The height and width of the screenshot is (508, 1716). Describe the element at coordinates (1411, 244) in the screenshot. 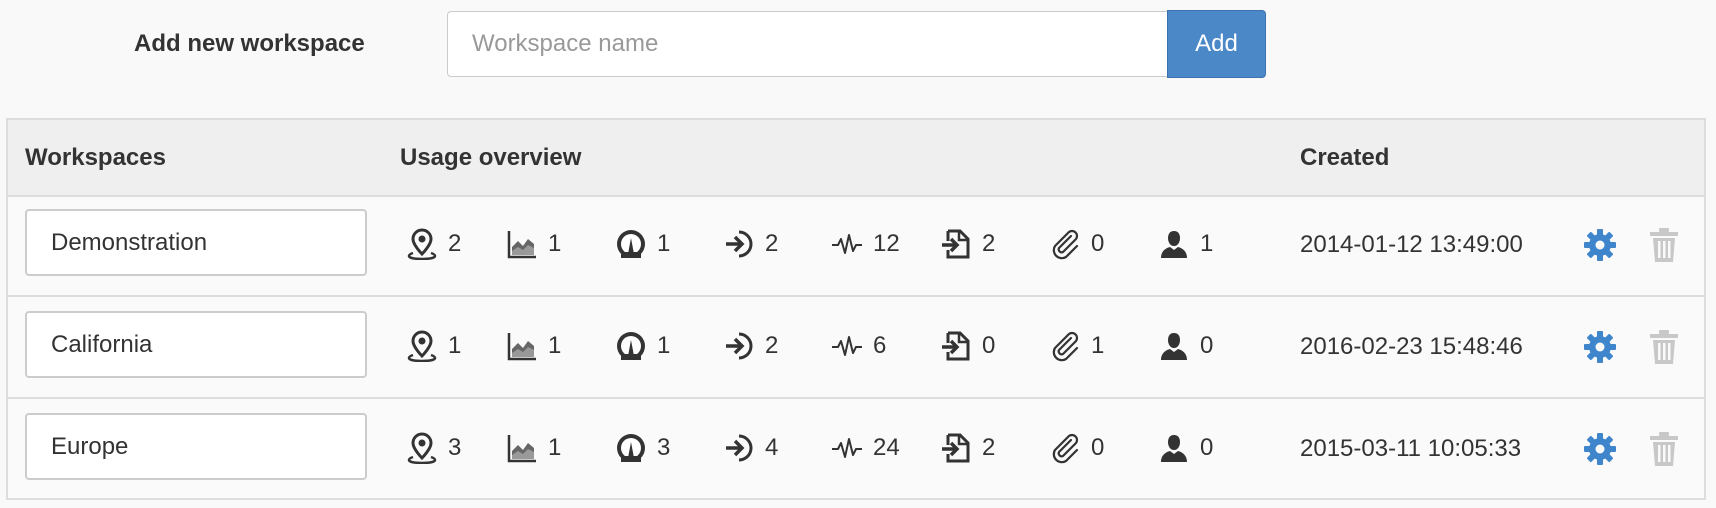

I see `created-date: 2014-01-12 13:49:00` at that location.